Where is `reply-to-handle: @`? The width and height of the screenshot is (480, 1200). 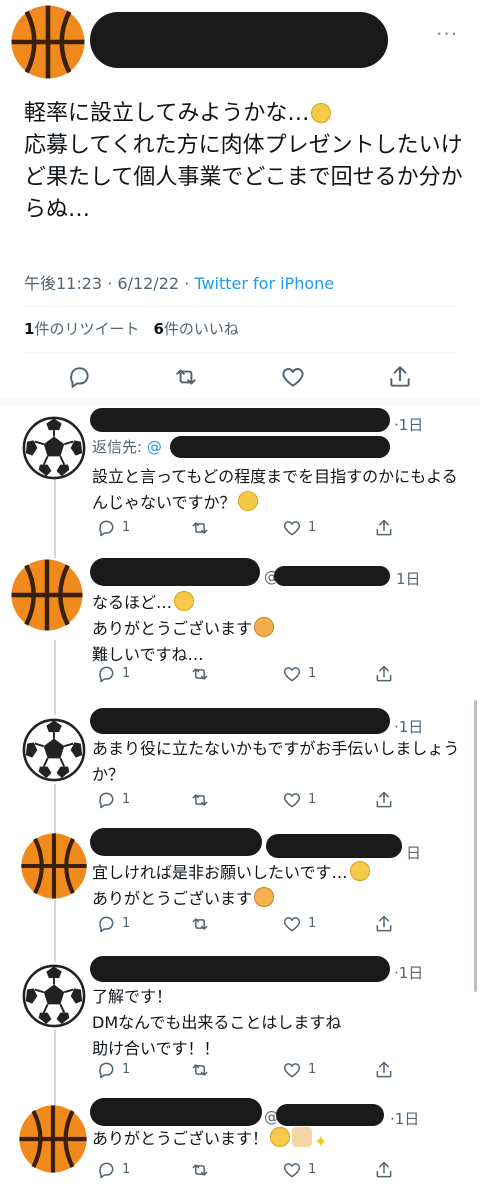
reply-to-handle: @ is located at coordinates (154, 447).